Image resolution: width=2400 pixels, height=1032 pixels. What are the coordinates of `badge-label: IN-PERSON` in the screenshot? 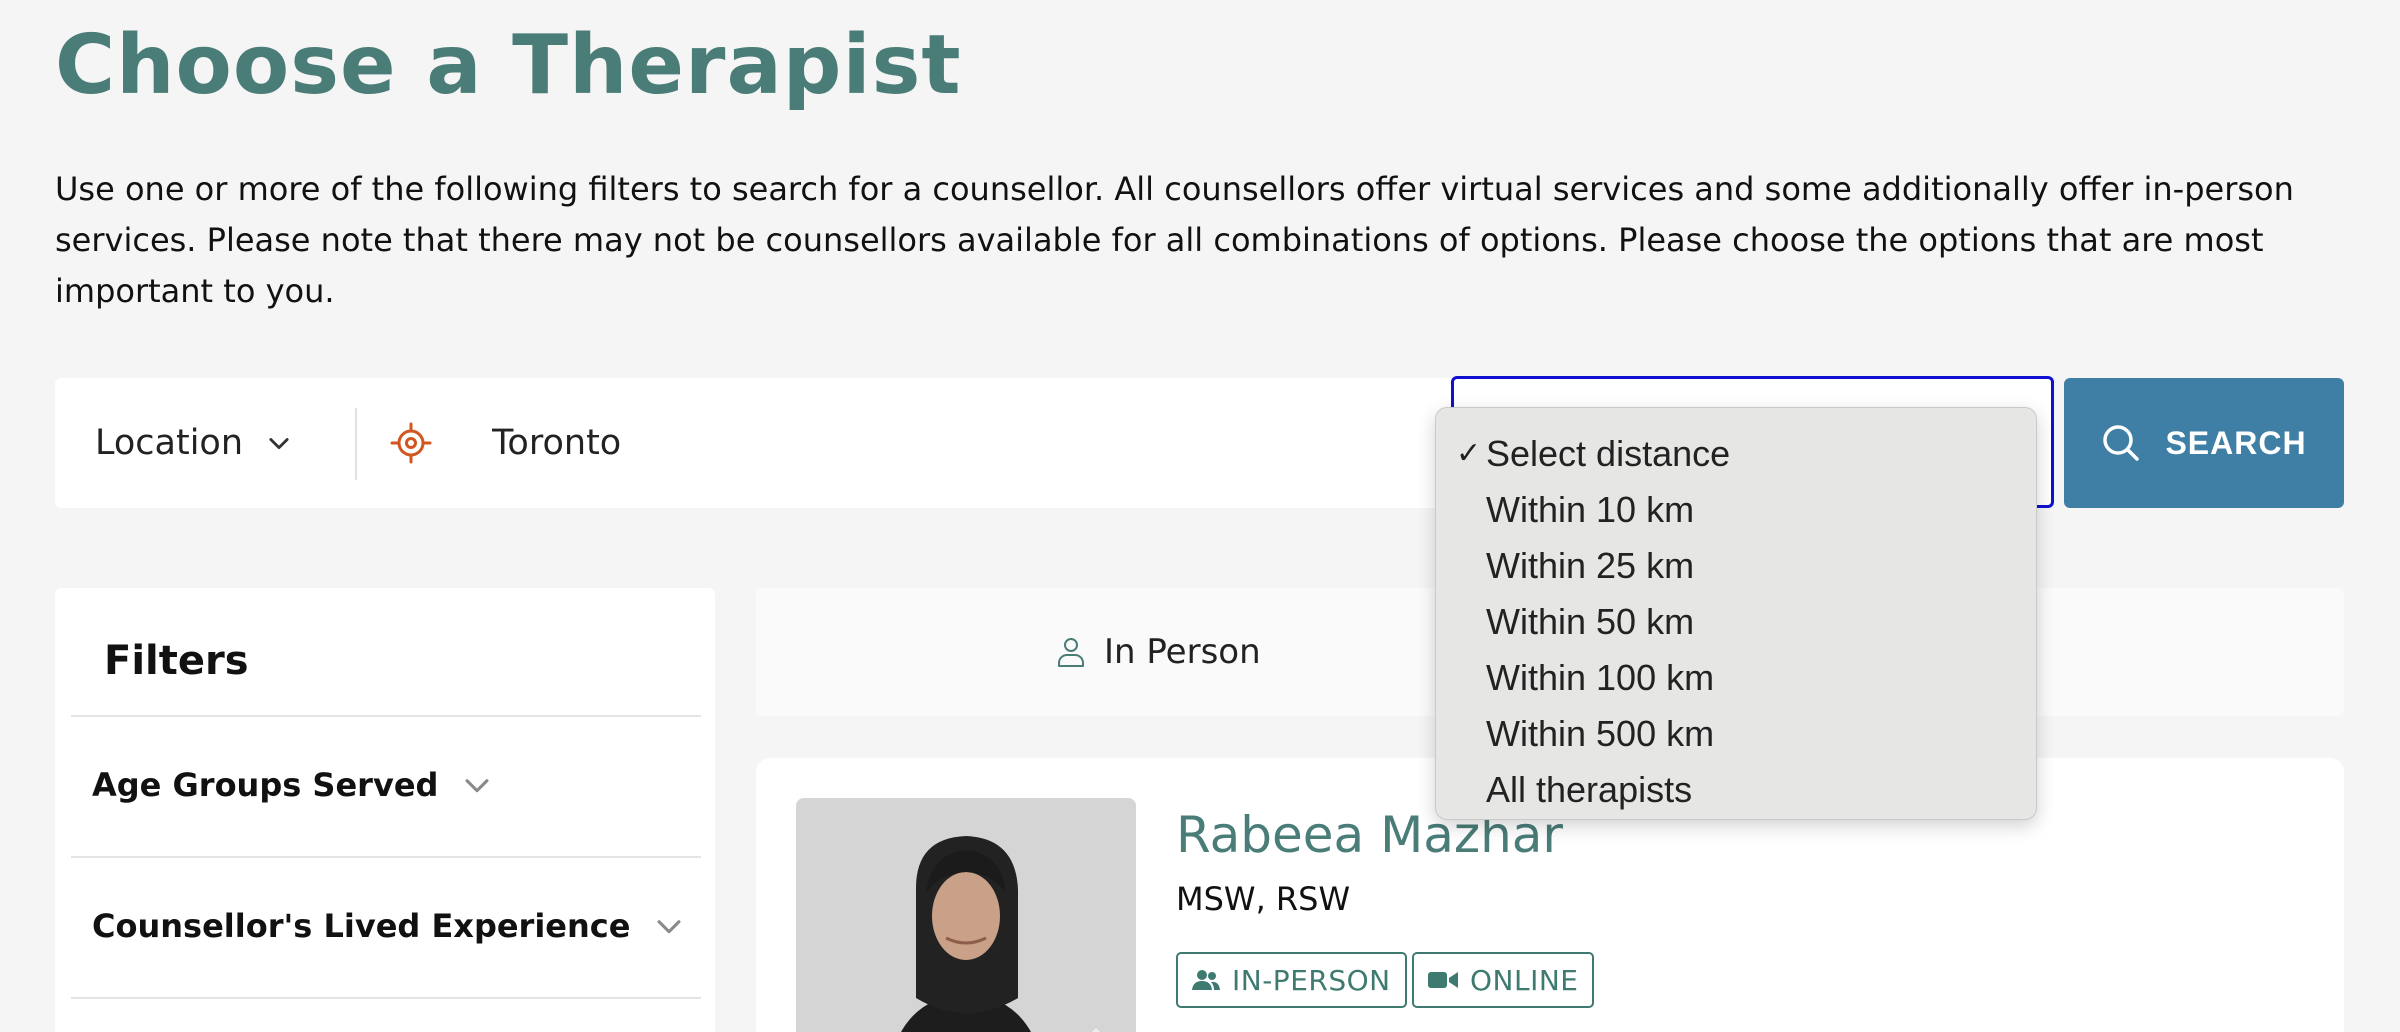 It's located at (1311, 980).